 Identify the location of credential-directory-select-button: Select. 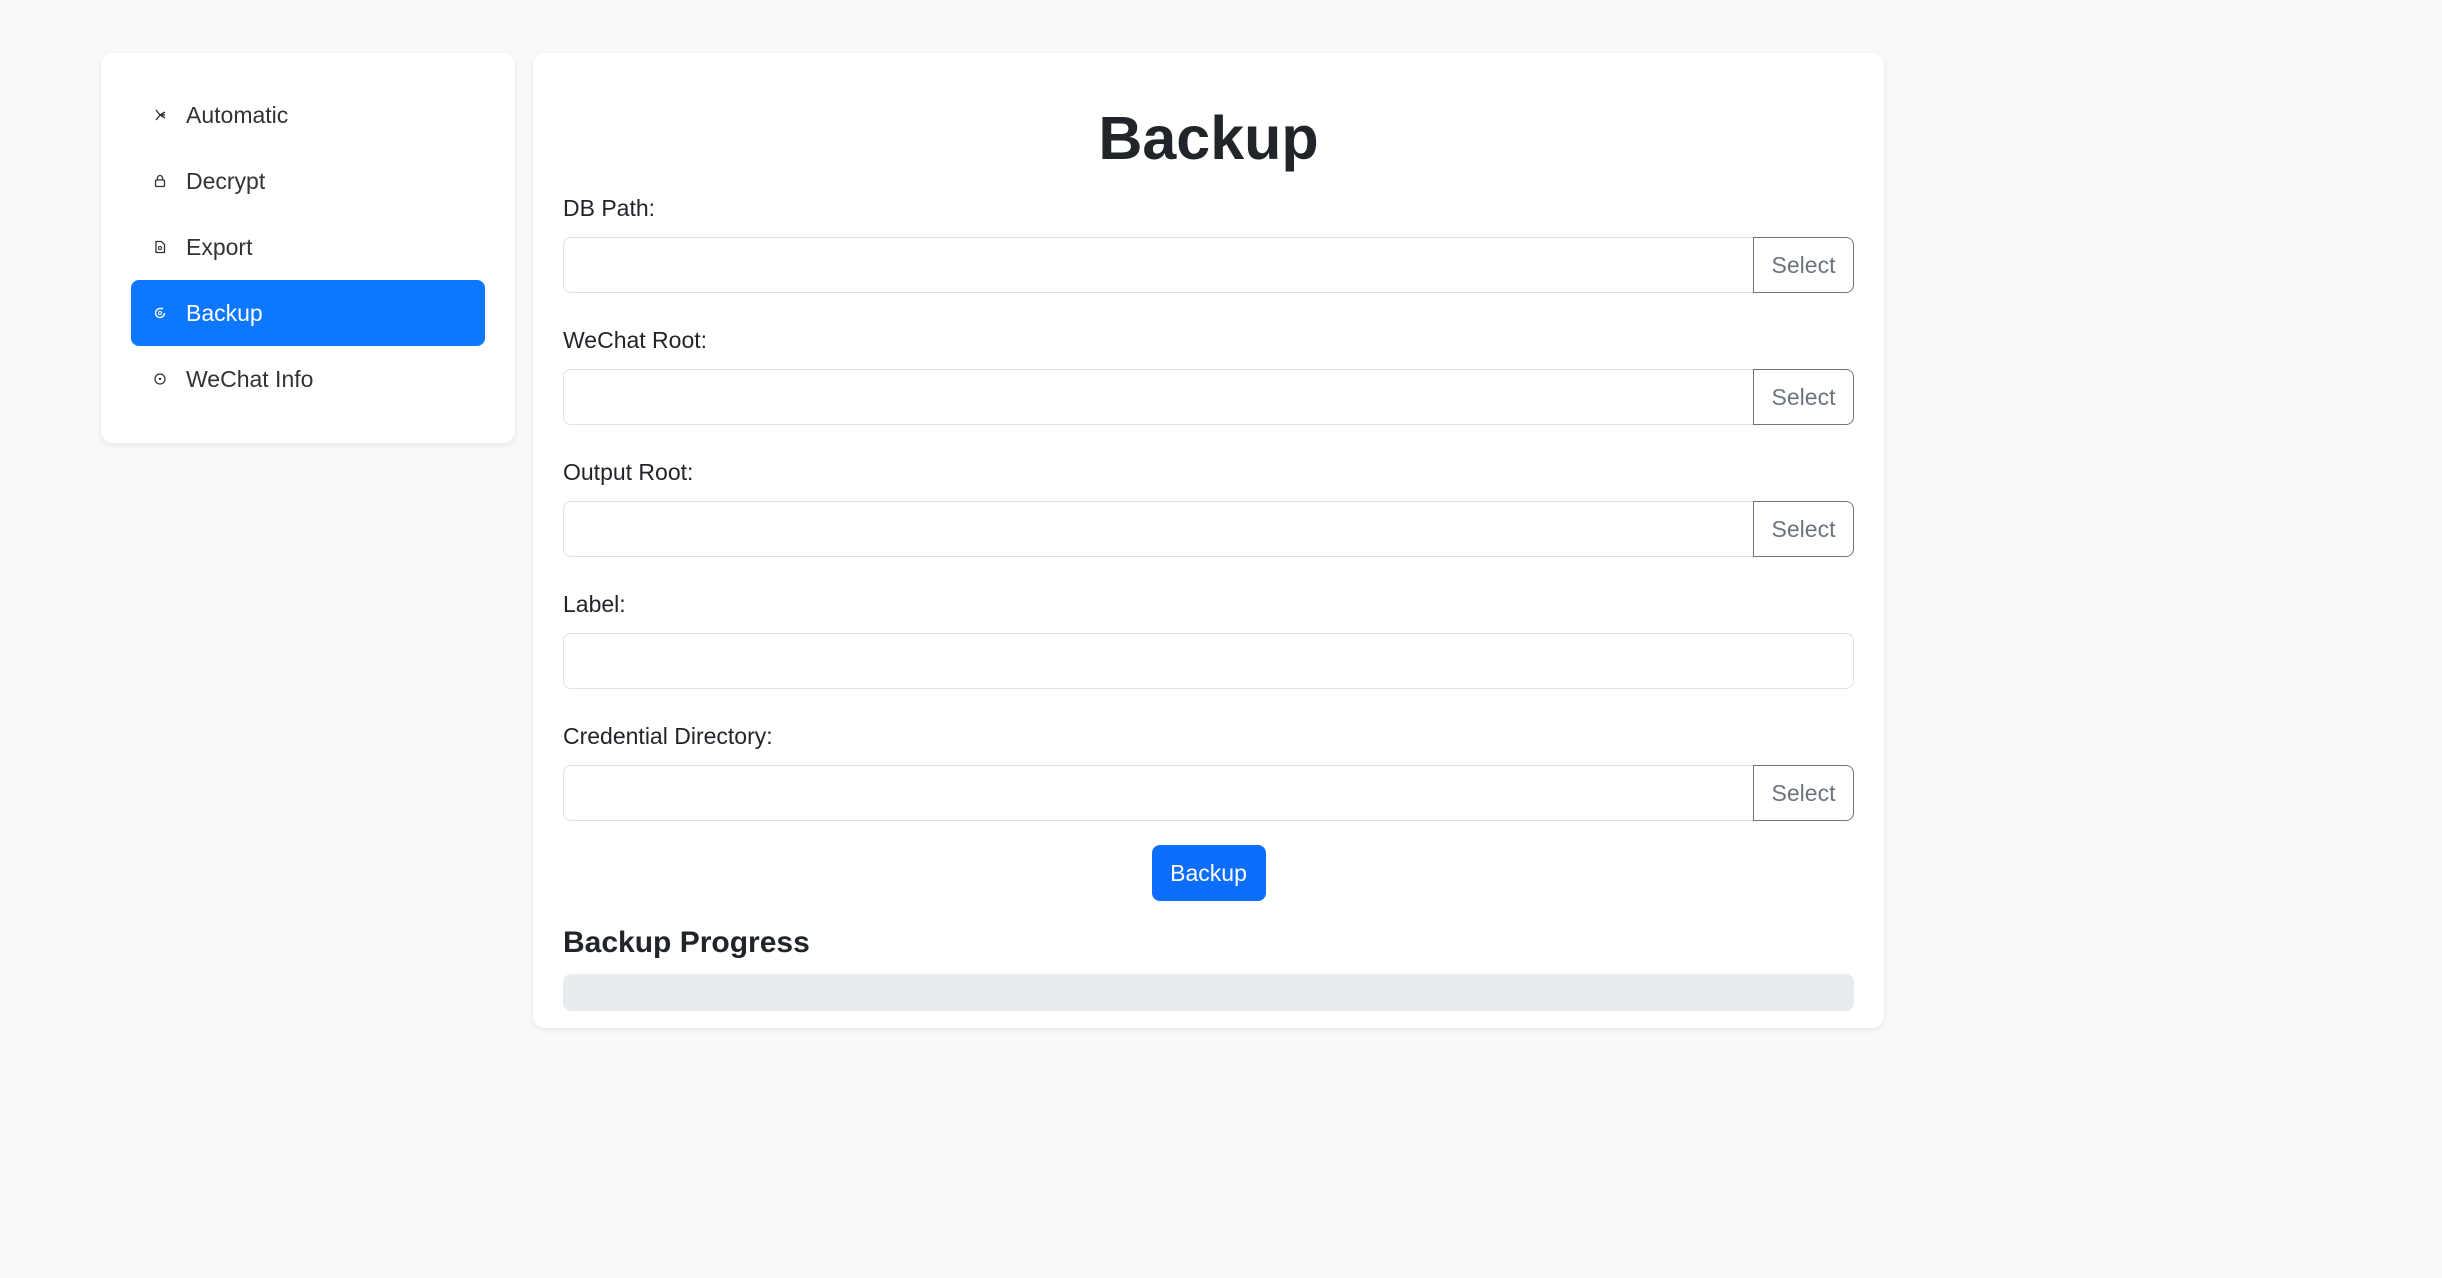
(1803, 793).